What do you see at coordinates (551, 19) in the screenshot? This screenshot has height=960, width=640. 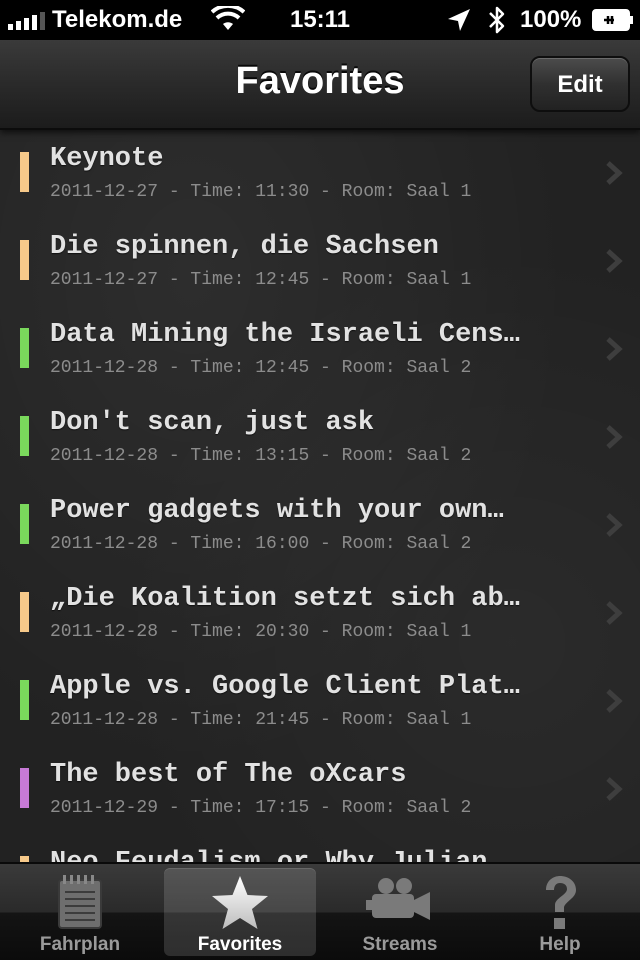 I see `battery-percentage: 100%` at bounding box center [551, 19].